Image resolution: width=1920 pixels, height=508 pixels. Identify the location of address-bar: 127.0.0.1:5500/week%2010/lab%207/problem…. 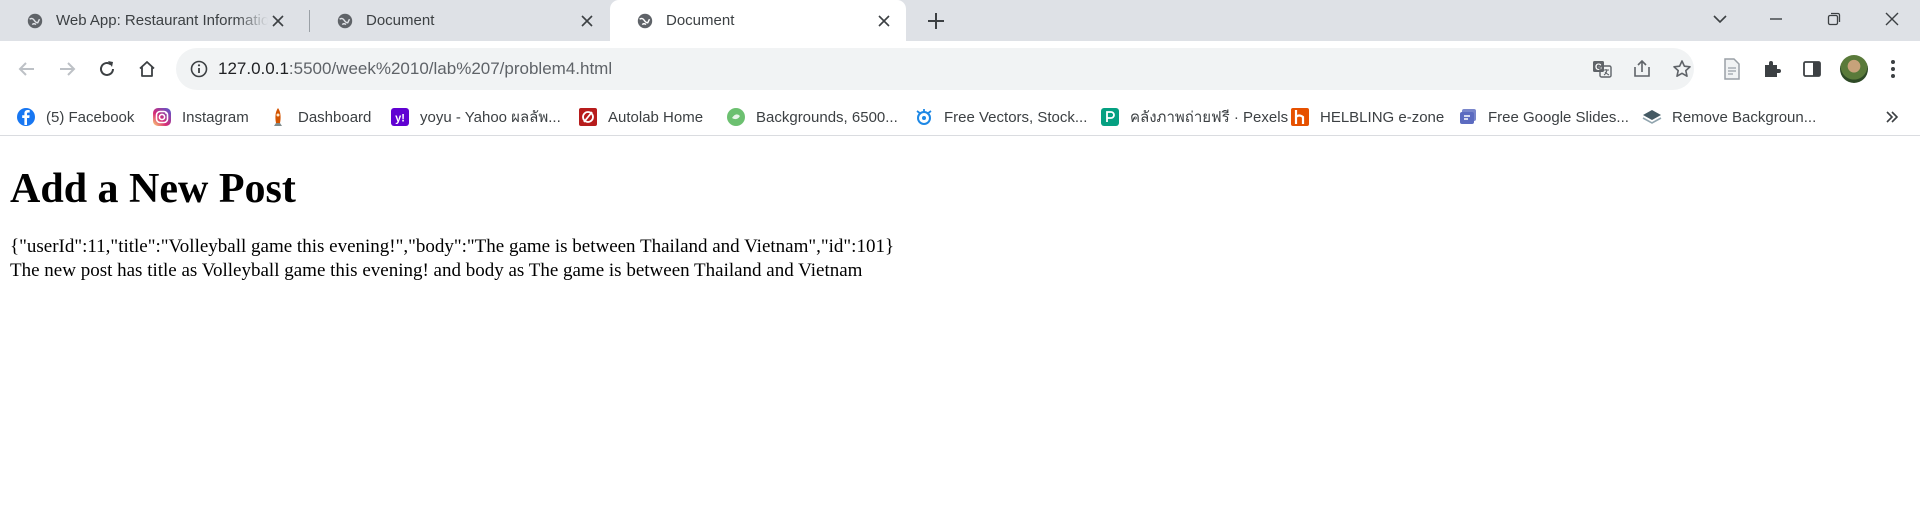
(935, 69).